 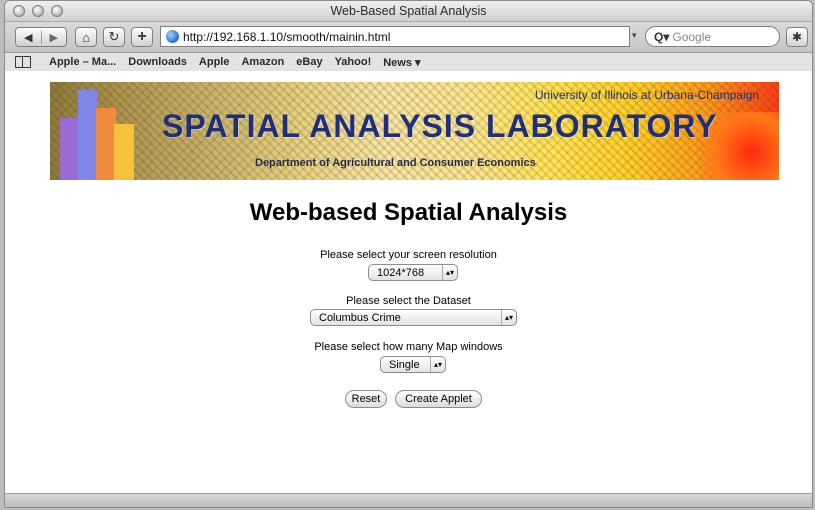 I want to click on bug-icon: ✱, so click(x=797, y=37).